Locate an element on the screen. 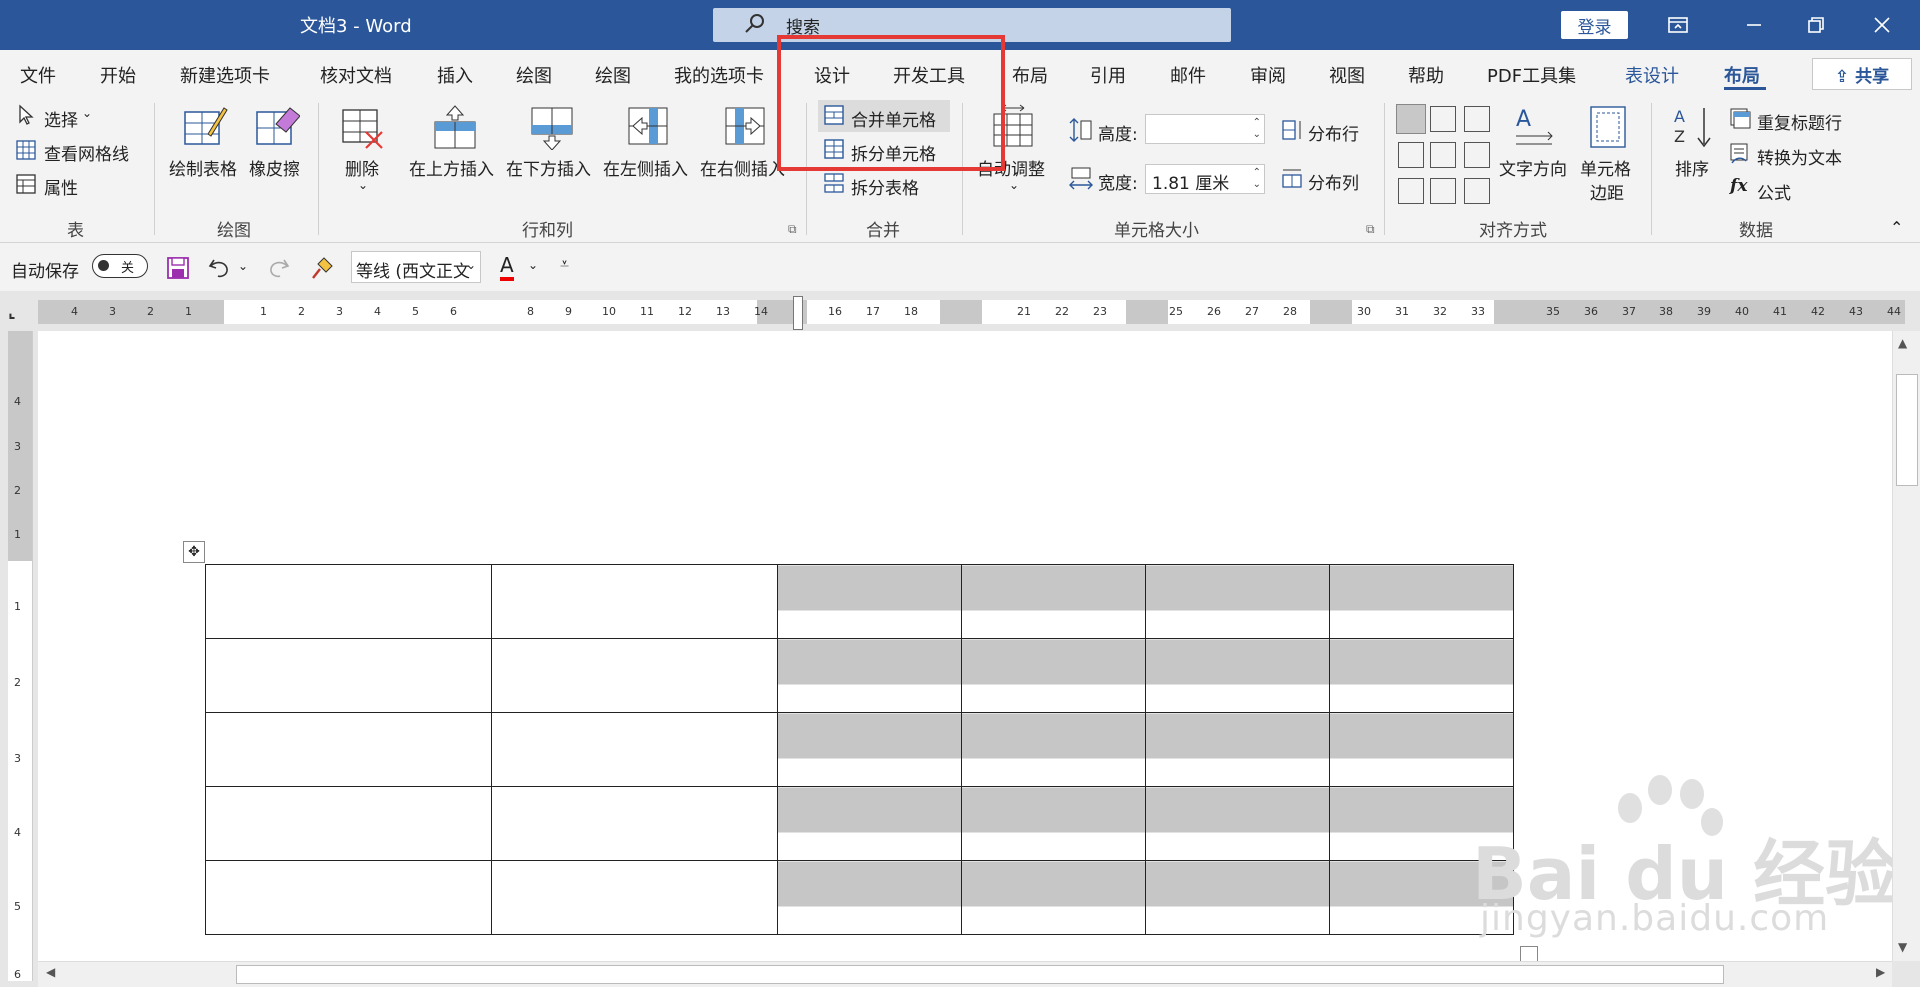 The height and width of the screenshot is (987, 1920). scroll-left-icon: ◀ is located at coordinates (50, 972).